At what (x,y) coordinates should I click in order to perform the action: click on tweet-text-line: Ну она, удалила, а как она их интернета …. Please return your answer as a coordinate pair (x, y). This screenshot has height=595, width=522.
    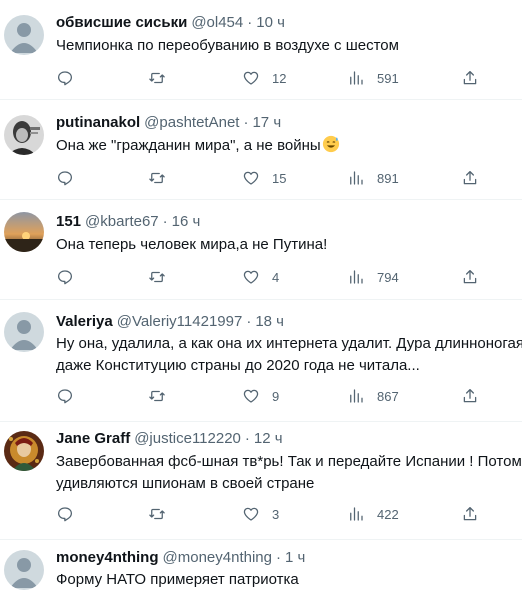
    Looking at the image, I should click on (289, 343).